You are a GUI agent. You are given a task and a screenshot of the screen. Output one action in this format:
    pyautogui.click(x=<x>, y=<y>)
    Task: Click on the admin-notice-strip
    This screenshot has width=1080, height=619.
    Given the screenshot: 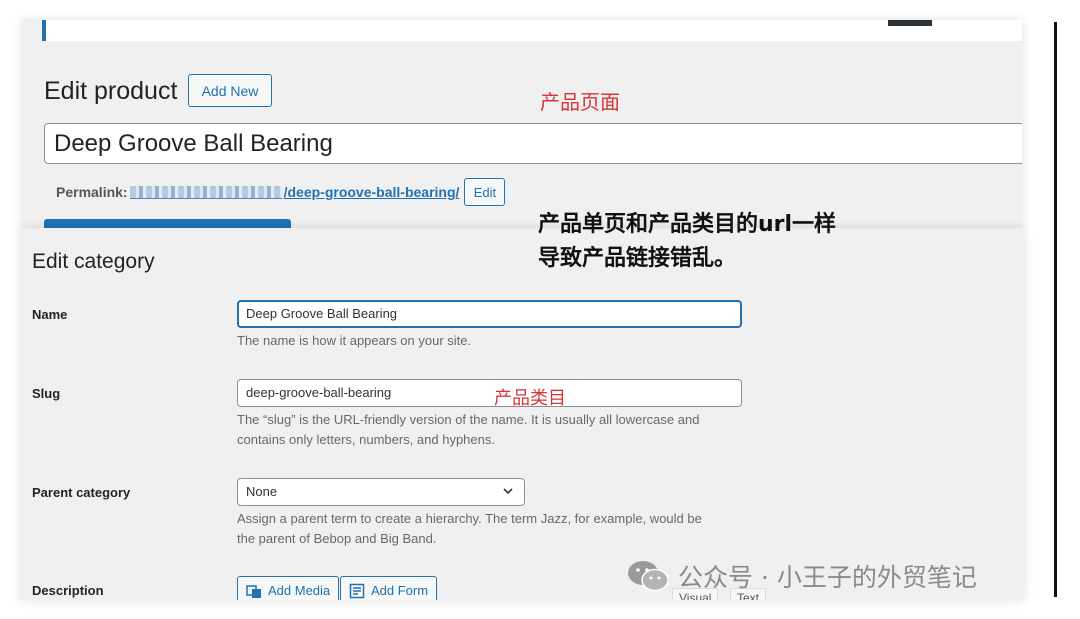 What is the action you would take?
    pyautogui.click(x=532, y=30)
    